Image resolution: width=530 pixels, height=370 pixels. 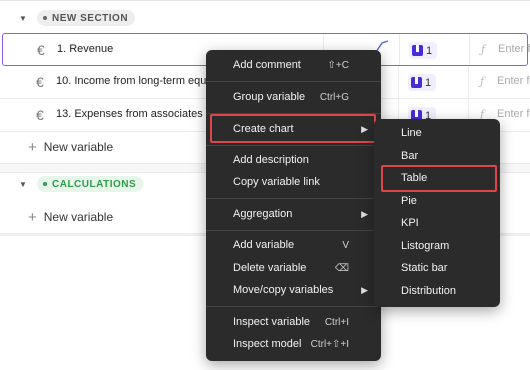 I want to click on menu-item-add-comment: Add comment ⇧+C, so click(x=293, y=65).